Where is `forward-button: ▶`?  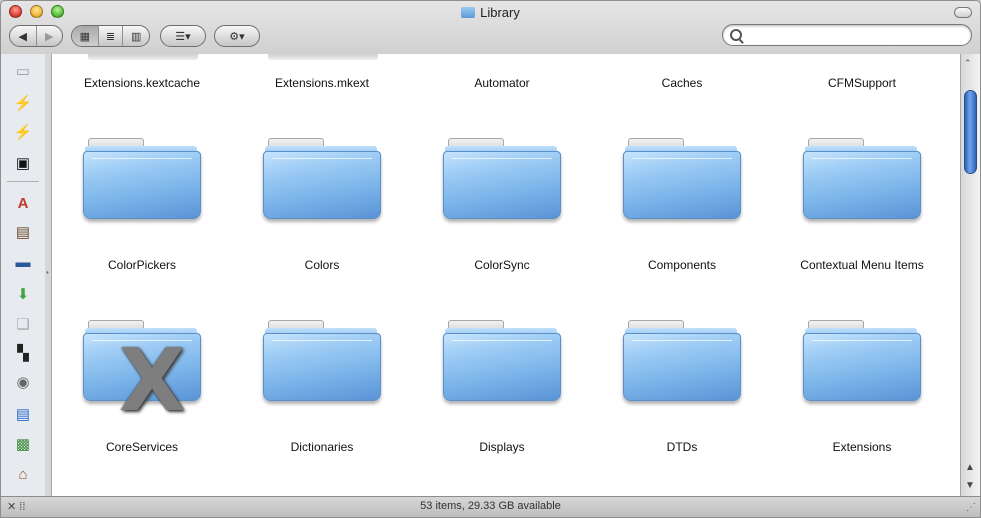 forward-button: ▶ is located at coordinates (50, 36).